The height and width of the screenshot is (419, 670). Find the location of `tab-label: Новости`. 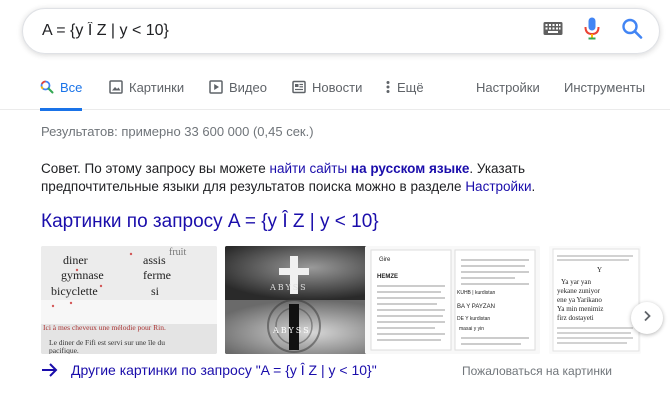

tab-label: Новости is located at coordinates (337, 87).